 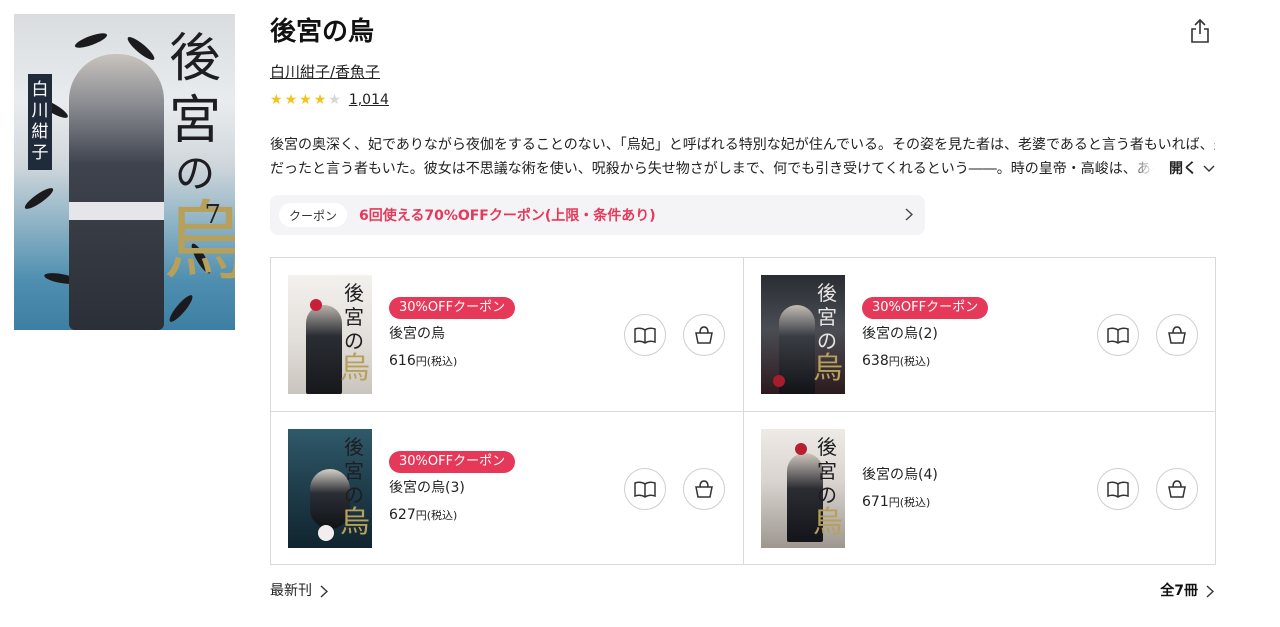 I want to click on cover-title-vertical: 後 宮 の 烏, so click(x=199, y=158).